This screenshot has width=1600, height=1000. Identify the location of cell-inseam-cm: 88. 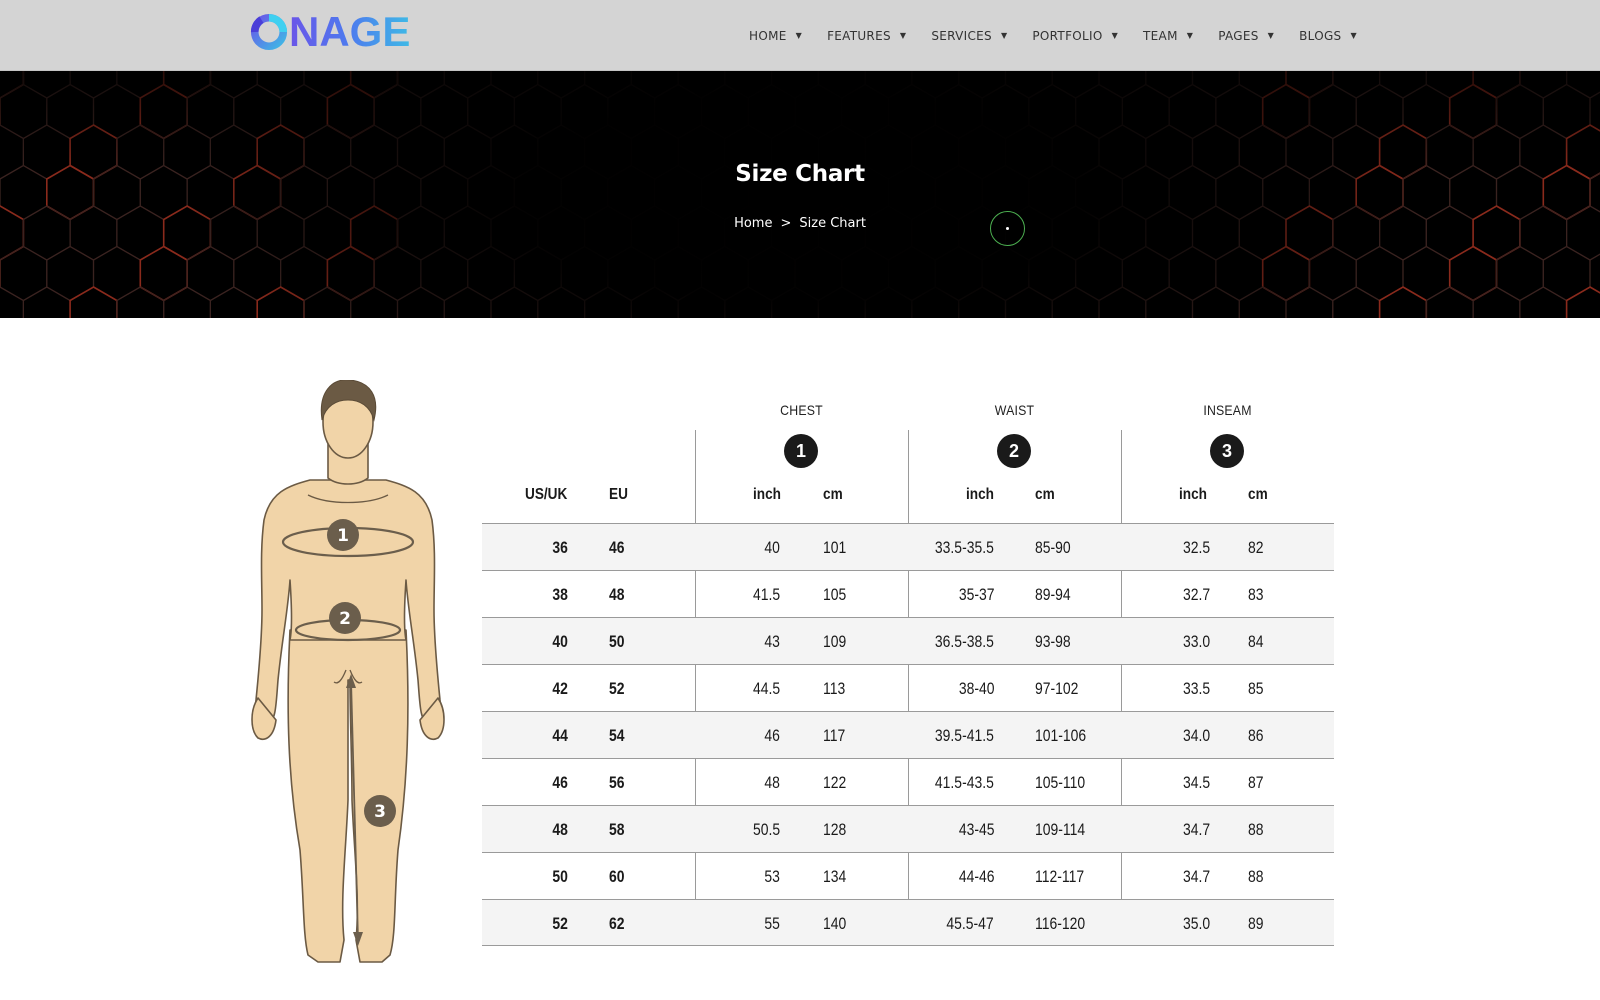
(1256, 876).